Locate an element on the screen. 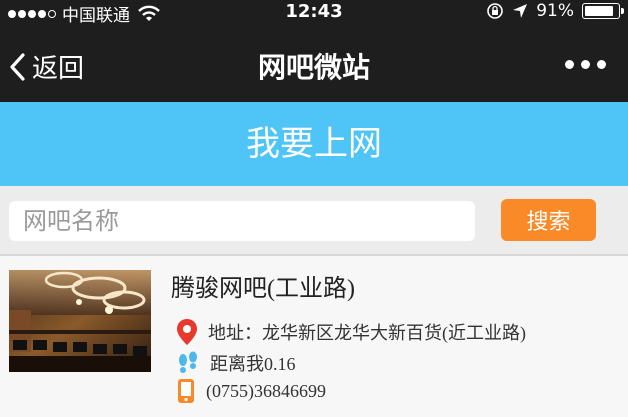  map-pin-icon is located at coordinates (187, 332).